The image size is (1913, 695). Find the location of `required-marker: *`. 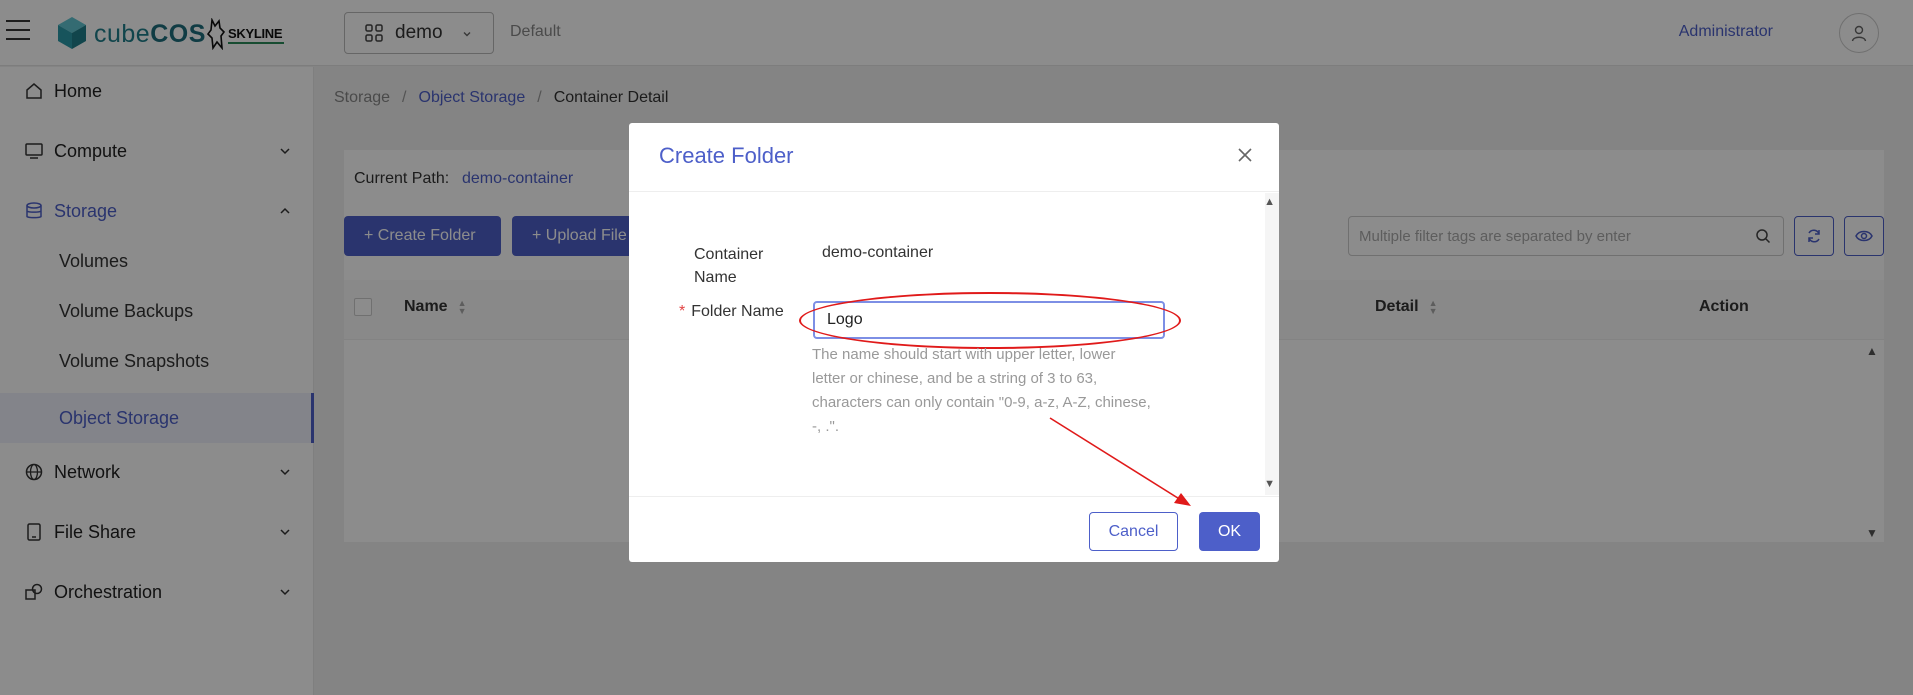

required-marker: * is located at coordinates (682, 311).